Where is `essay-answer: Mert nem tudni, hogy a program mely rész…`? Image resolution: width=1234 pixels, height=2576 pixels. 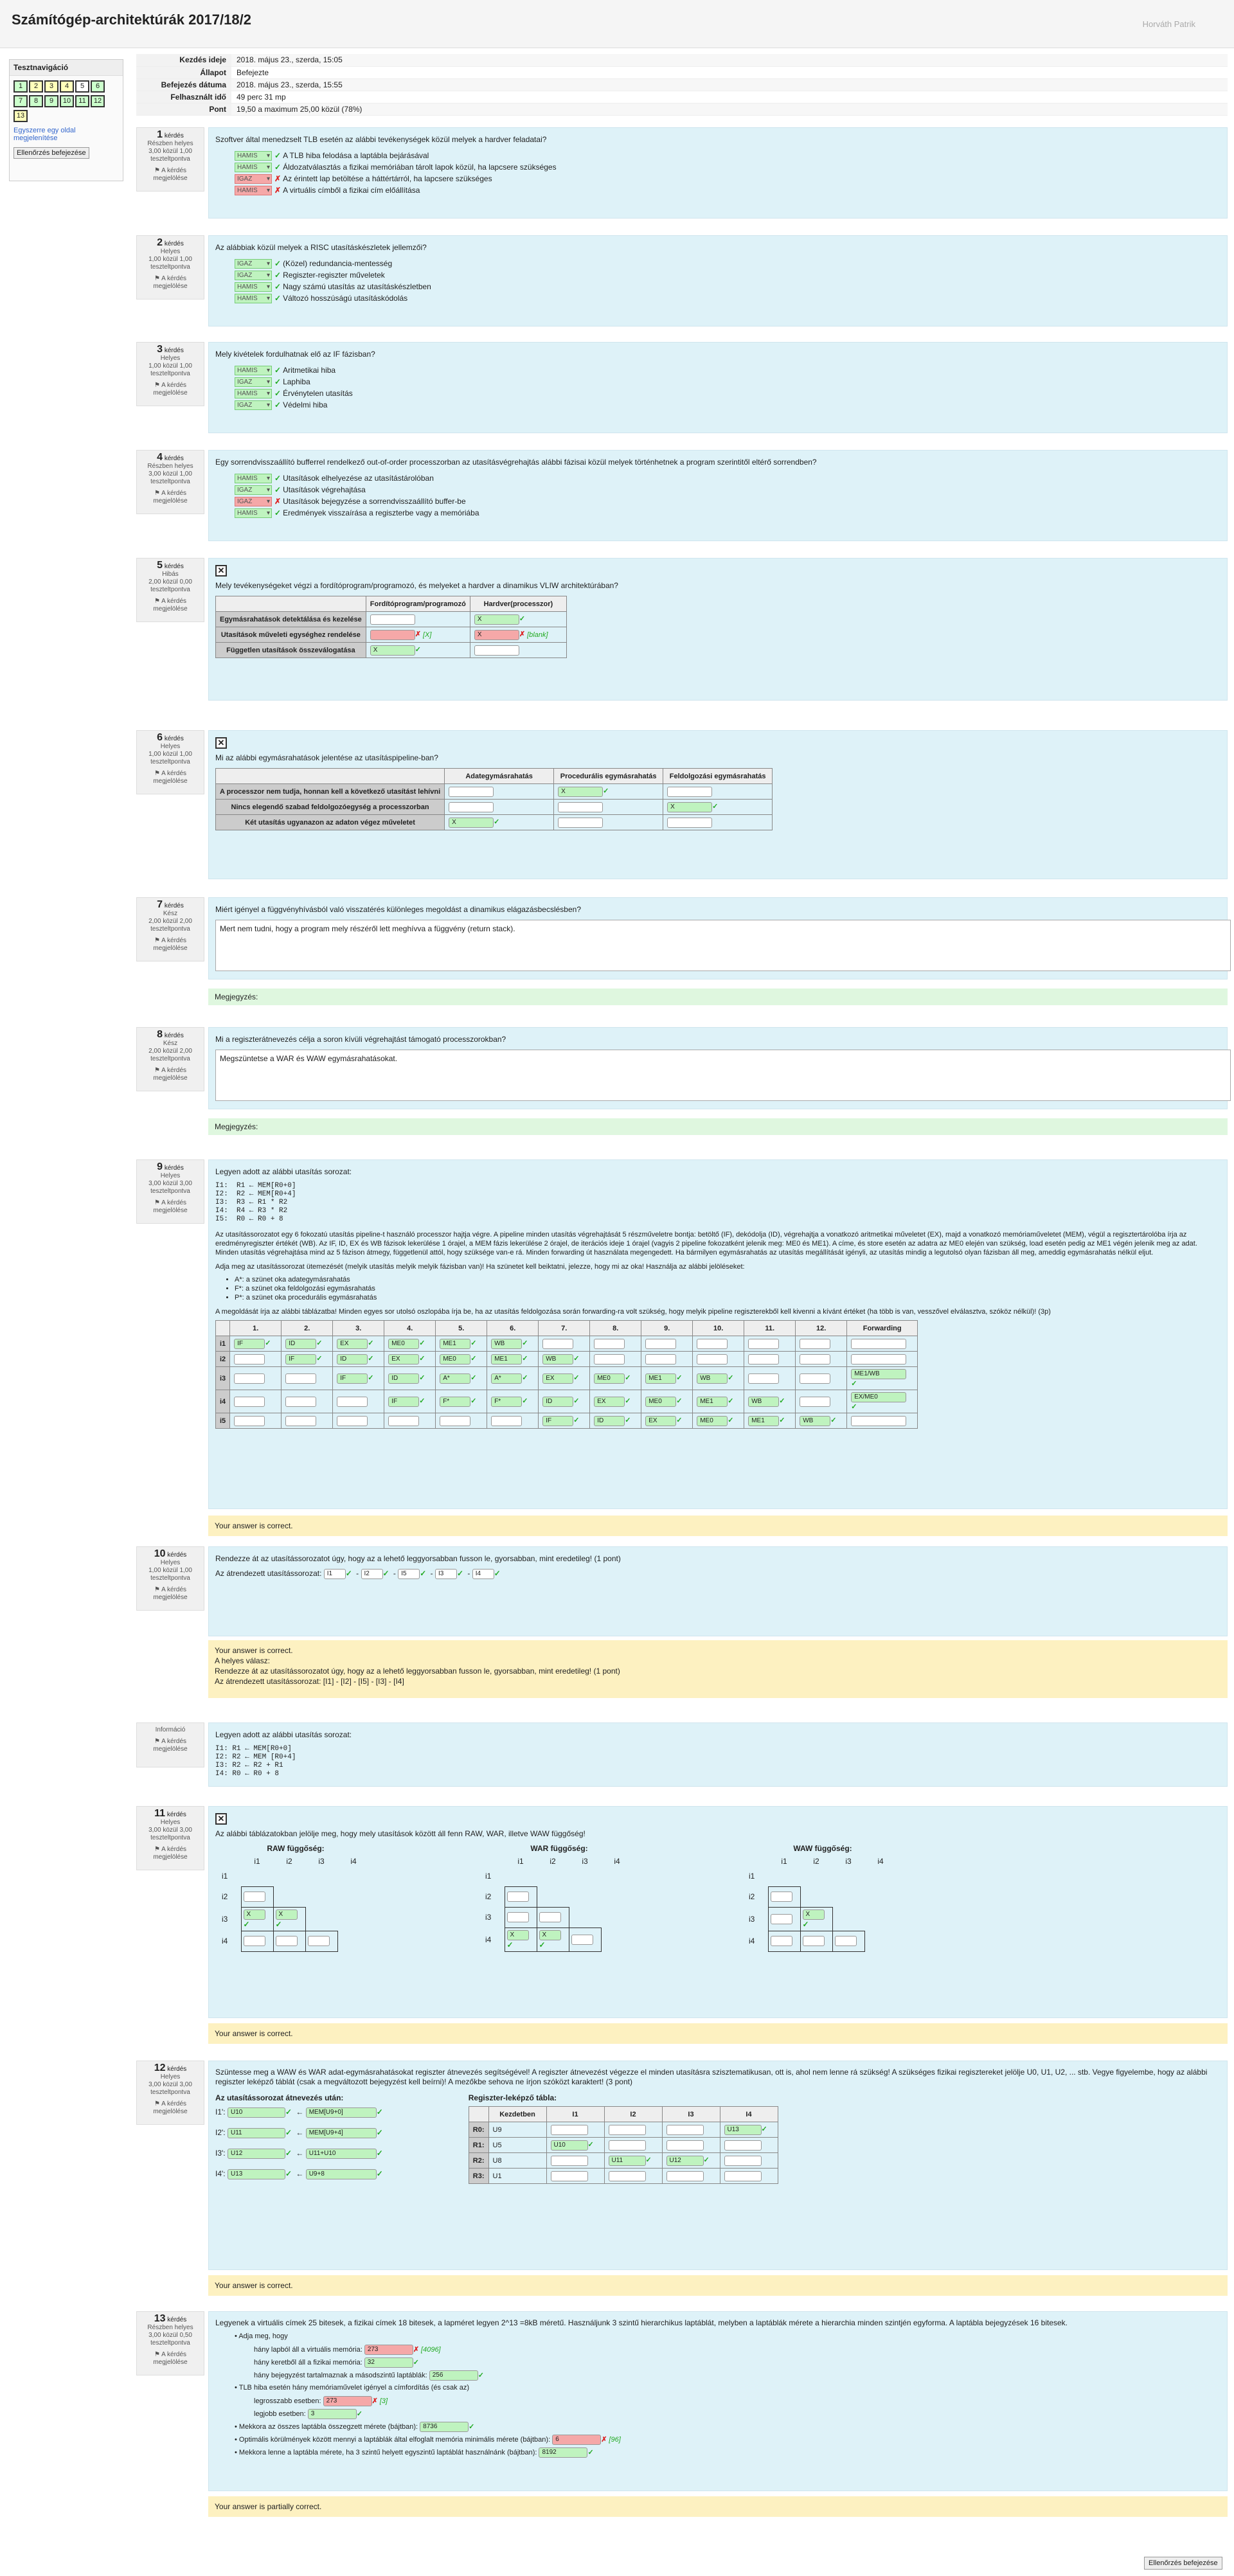
essay-answer: Mert nem tudni, hogy a program mely rész… is located at coordinates (723, 945).